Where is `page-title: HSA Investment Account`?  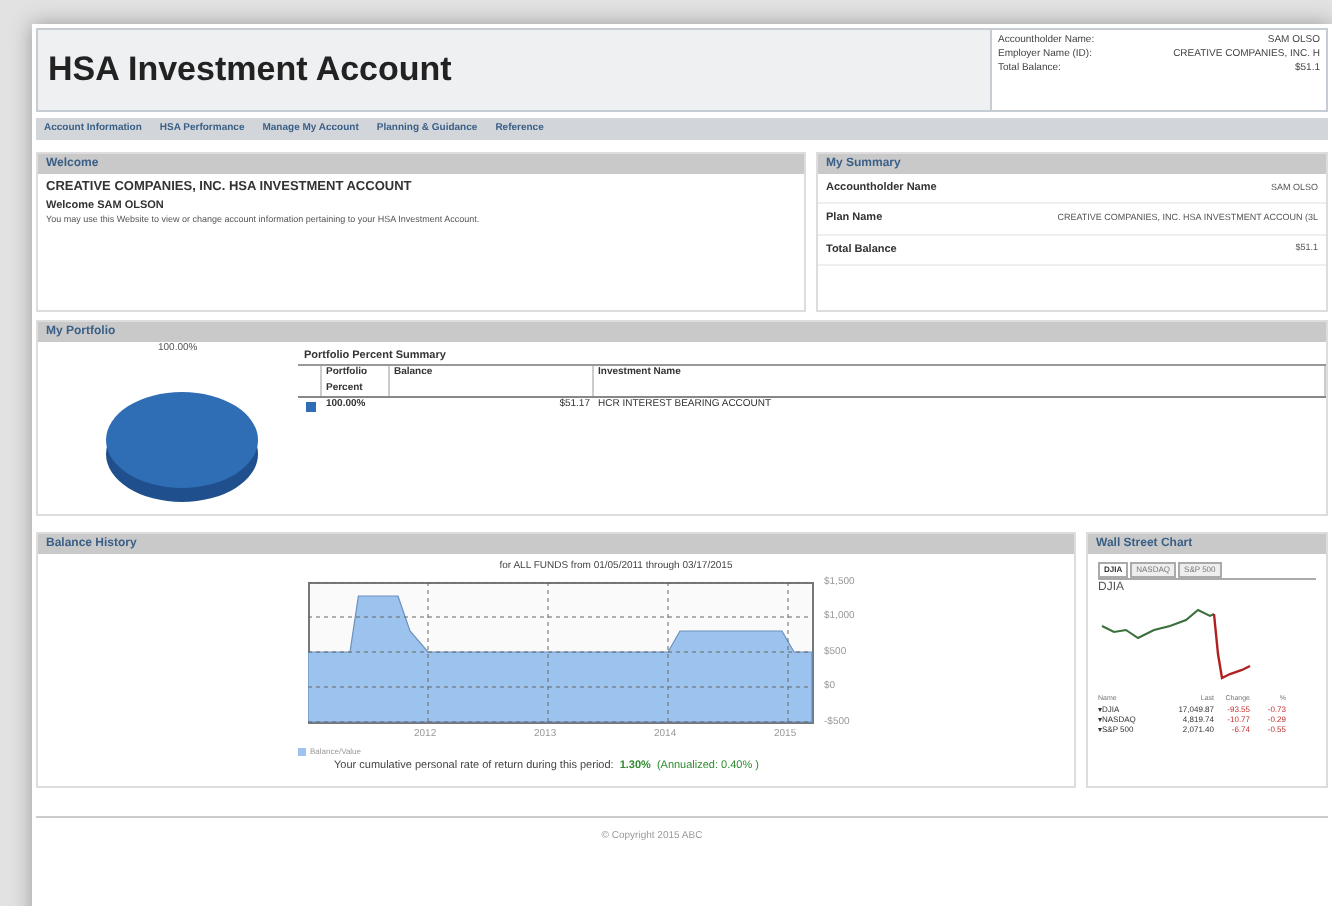
page-title: HSA Investment Account is located at coordinates (250, 70).